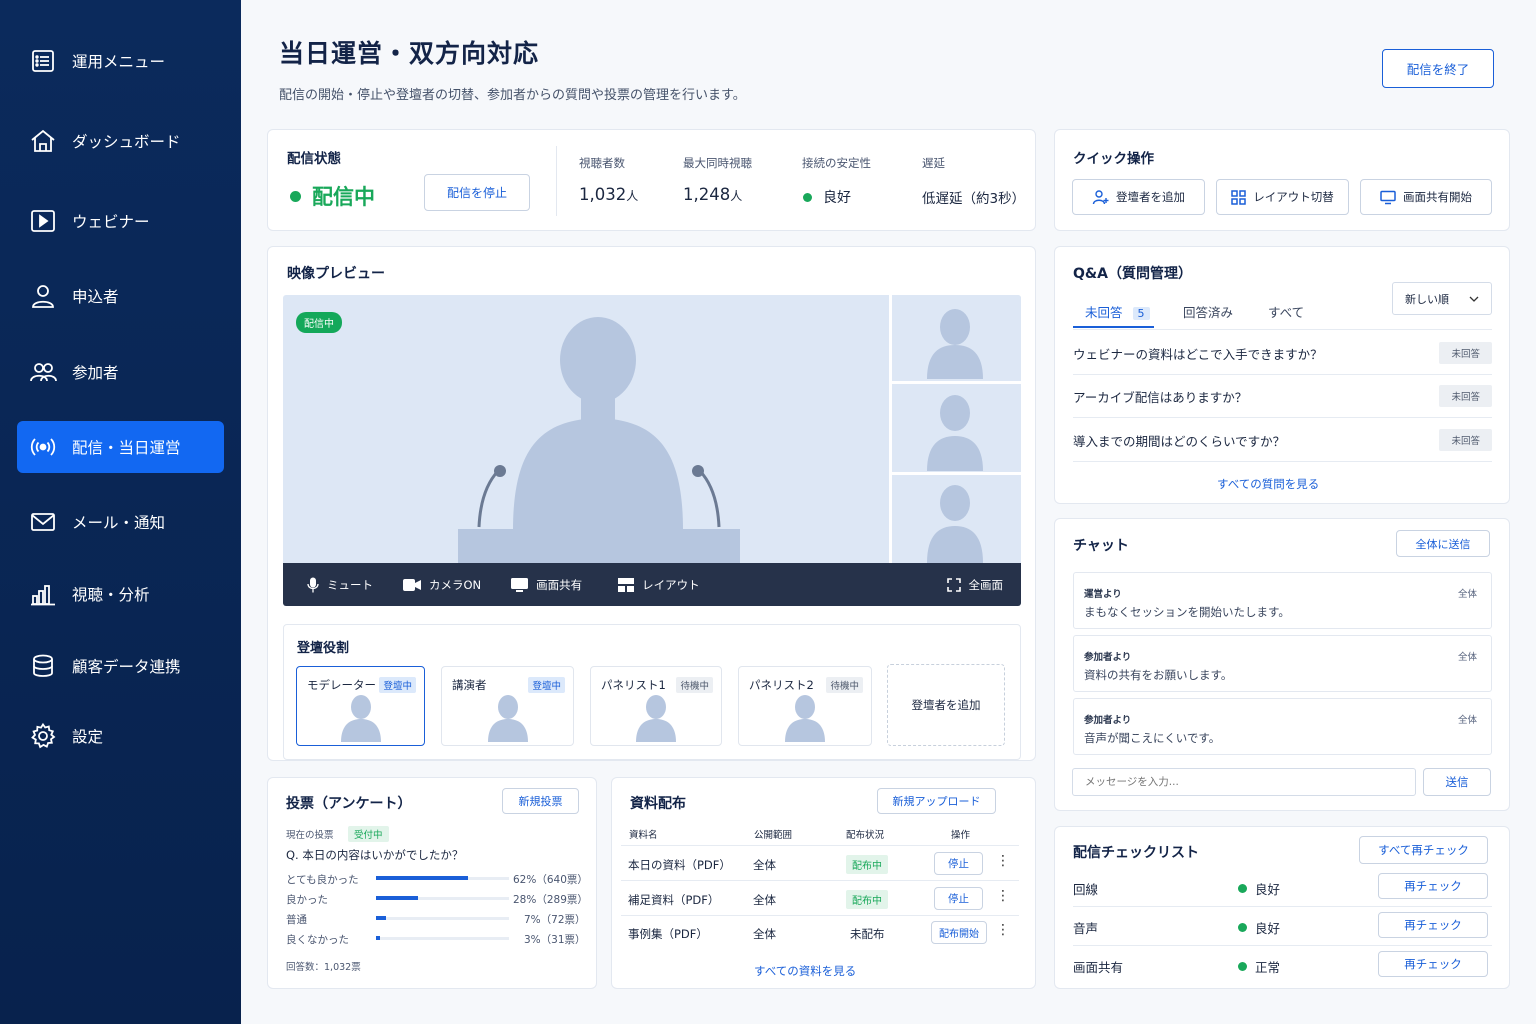  I want to click on poll-option-label: とても良かった, so click(322, 880).